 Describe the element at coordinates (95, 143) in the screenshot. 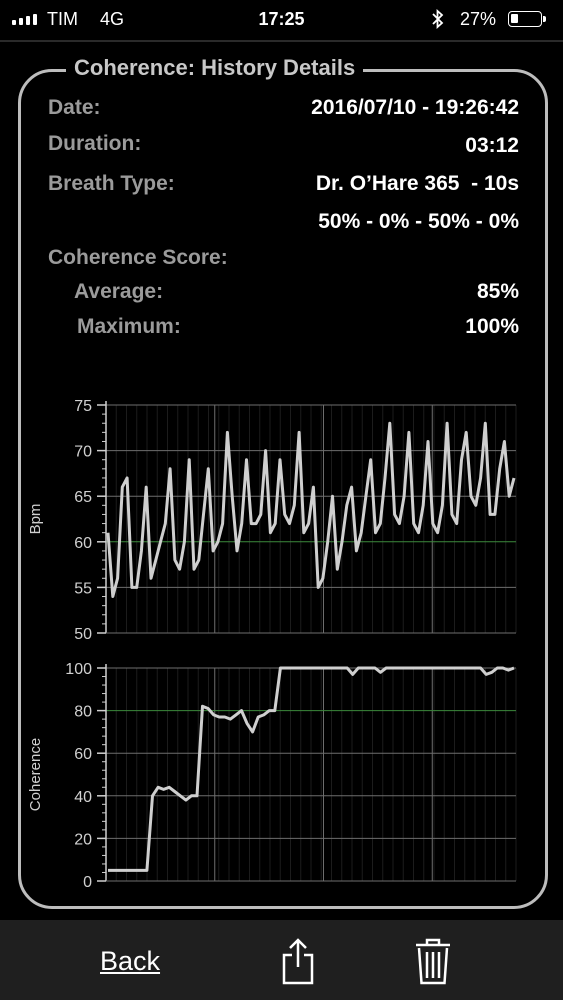

I see `duration-label: Duration:` at that location.